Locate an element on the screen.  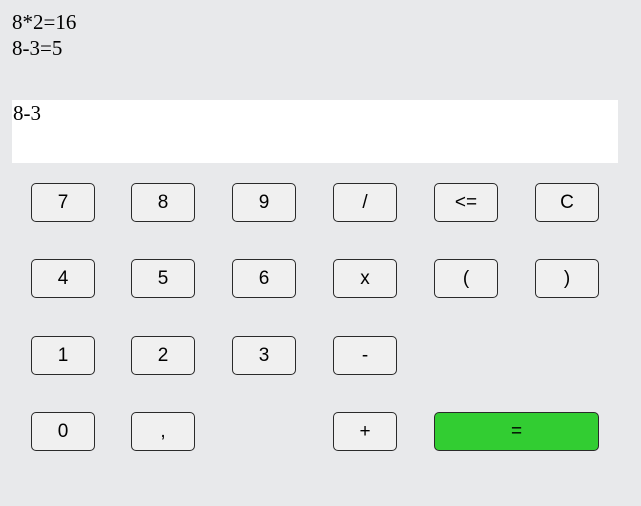
key-0-button: 0 is located at coordinates (63, 431).